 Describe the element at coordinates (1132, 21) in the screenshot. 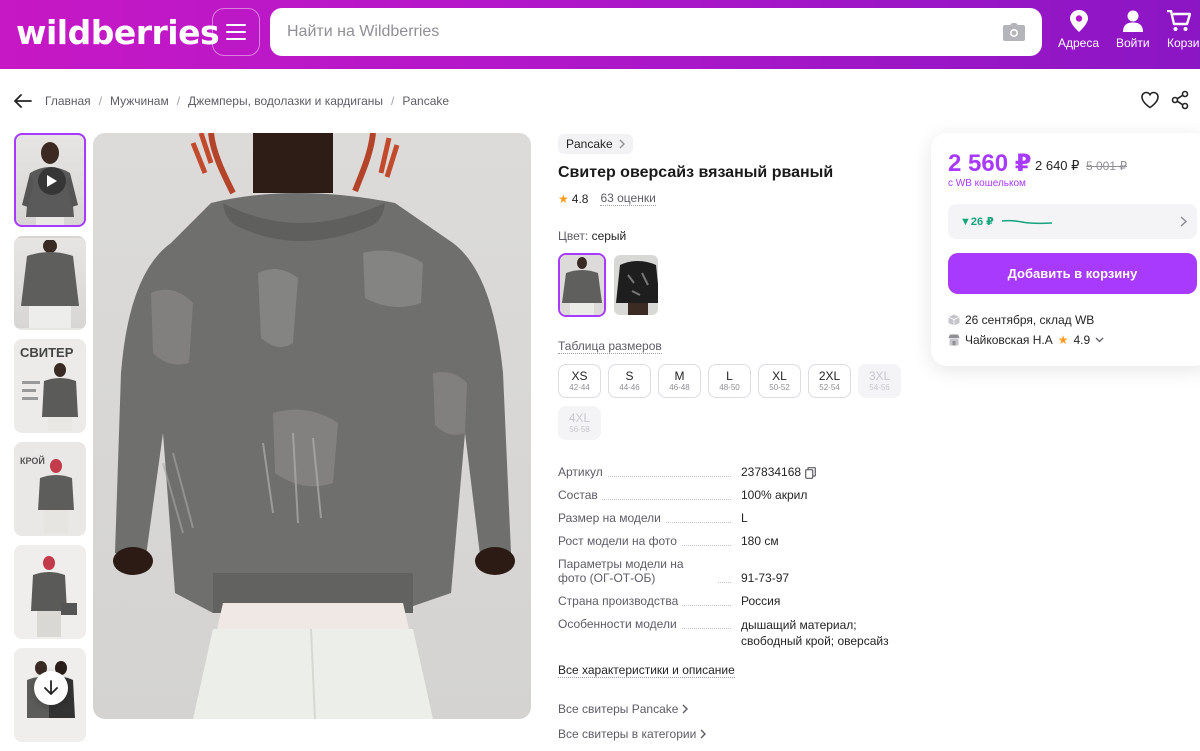

I see `user-icon` at that location.